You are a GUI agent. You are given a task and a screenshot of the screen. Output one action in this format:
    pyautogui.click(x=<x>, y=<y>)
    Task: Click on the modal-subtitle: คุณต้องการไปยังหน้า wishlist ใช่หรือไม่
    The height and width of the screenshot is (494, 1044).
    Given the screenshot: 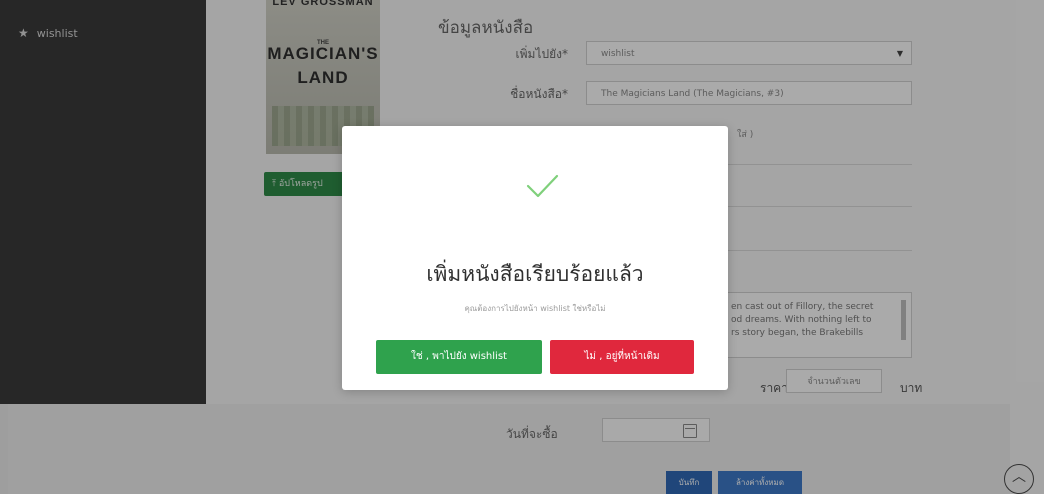 What is the action you would take?
    pyautogui.click(x=535, y=308)
    